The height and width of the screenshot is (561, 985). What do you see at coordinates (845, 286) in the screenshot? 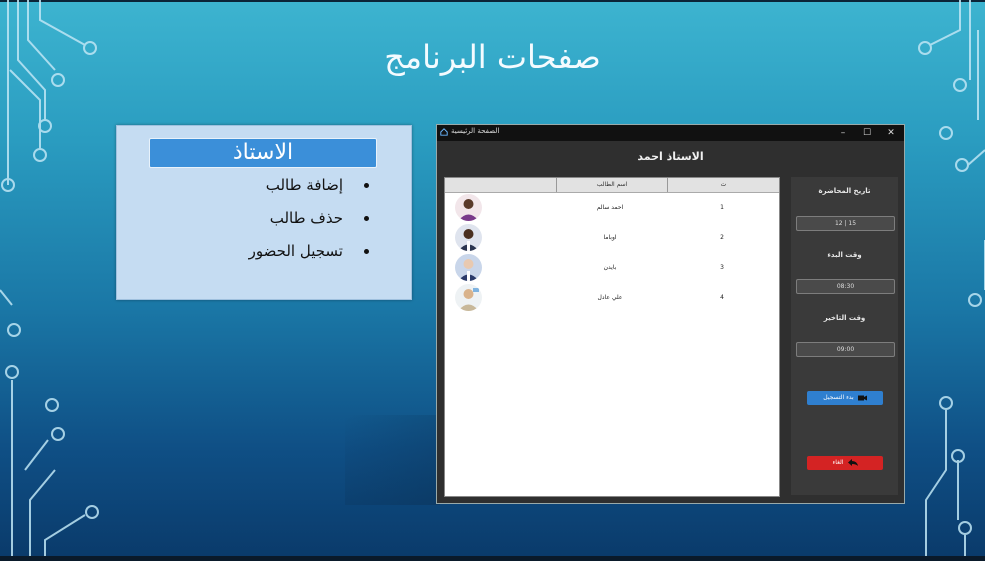
I see `start-time-field: 08:30` at bounding box center [845, 286].